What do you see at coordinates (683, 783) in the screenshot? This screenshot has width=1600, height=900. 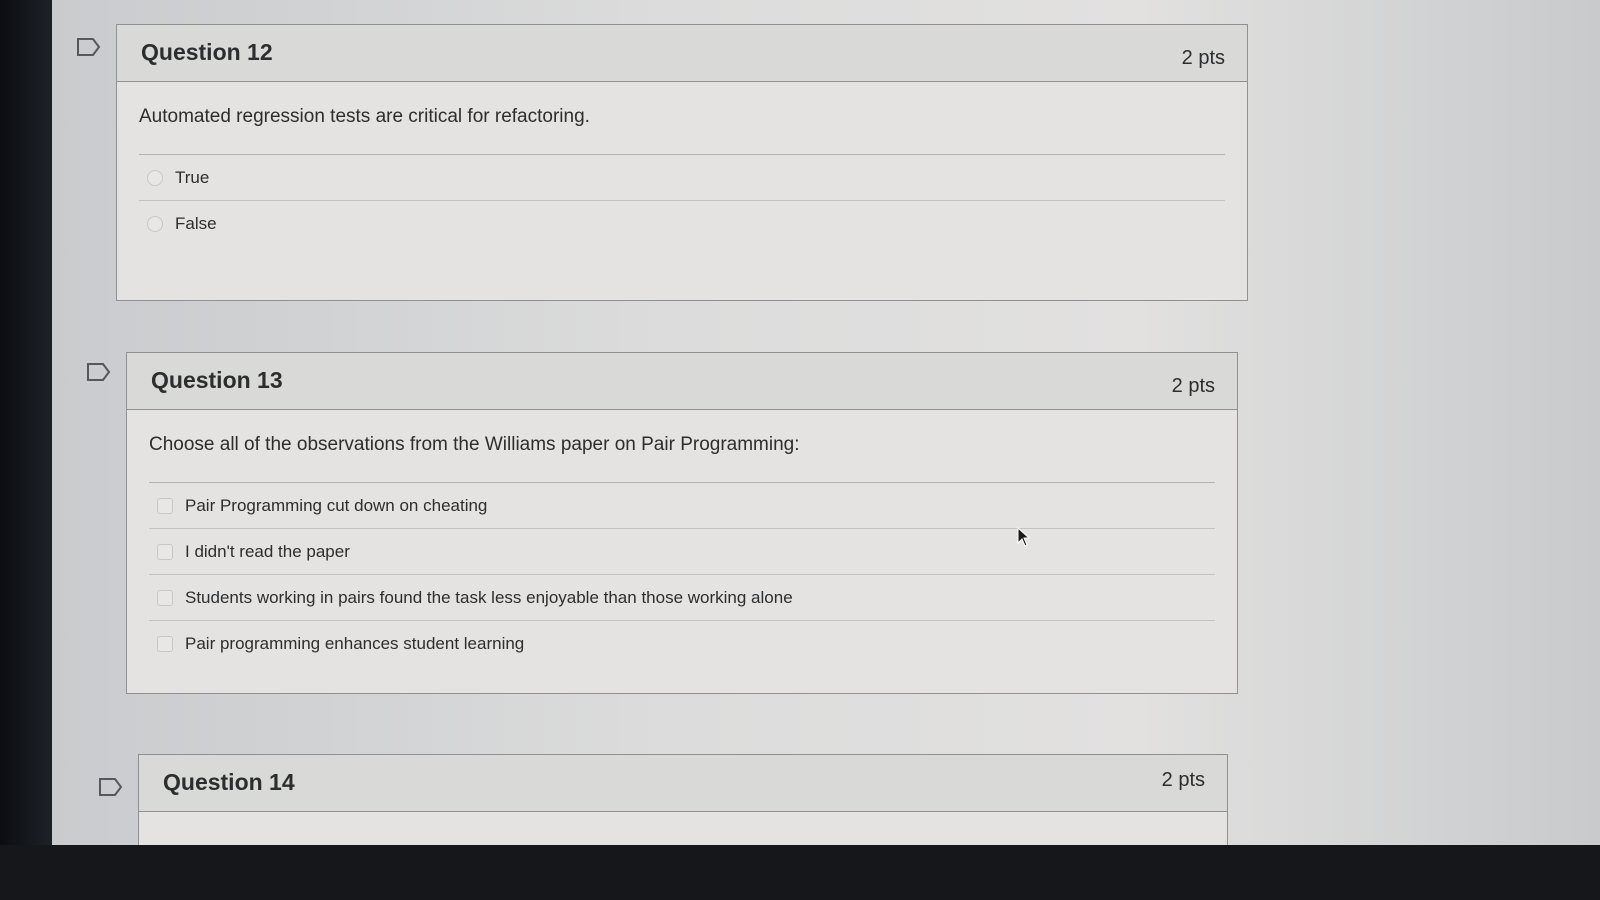 I see `question-header: Question 14 2 pts` at bounding box center [683, 783].